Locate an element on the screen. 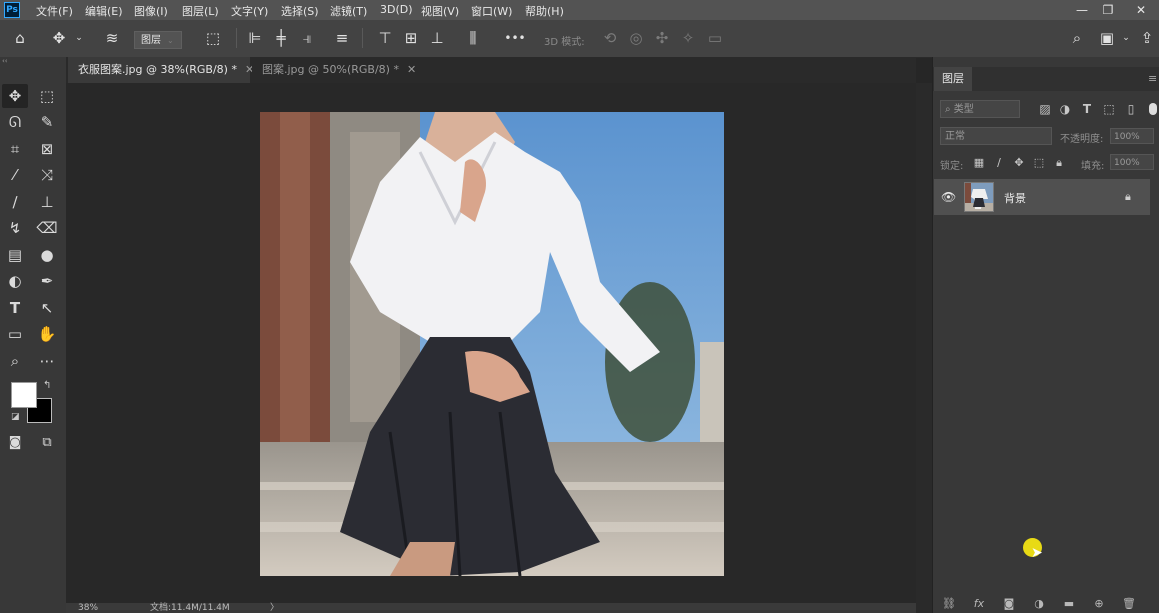 The image size is (1159, 613). pen-tool-icon: ✒ is located at coordinates (47, 281).